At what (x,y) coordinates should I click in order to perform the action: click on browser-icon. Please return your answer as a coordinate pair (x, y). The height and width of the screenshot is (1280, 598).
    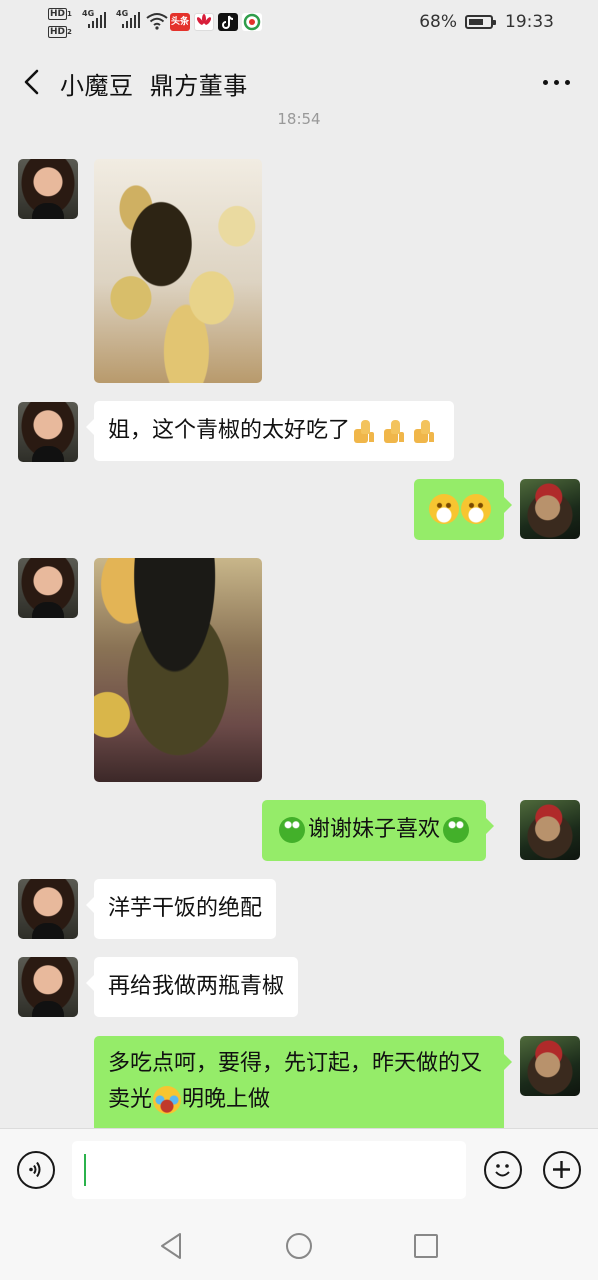
    Looking at the image, I should click on (252, 22).